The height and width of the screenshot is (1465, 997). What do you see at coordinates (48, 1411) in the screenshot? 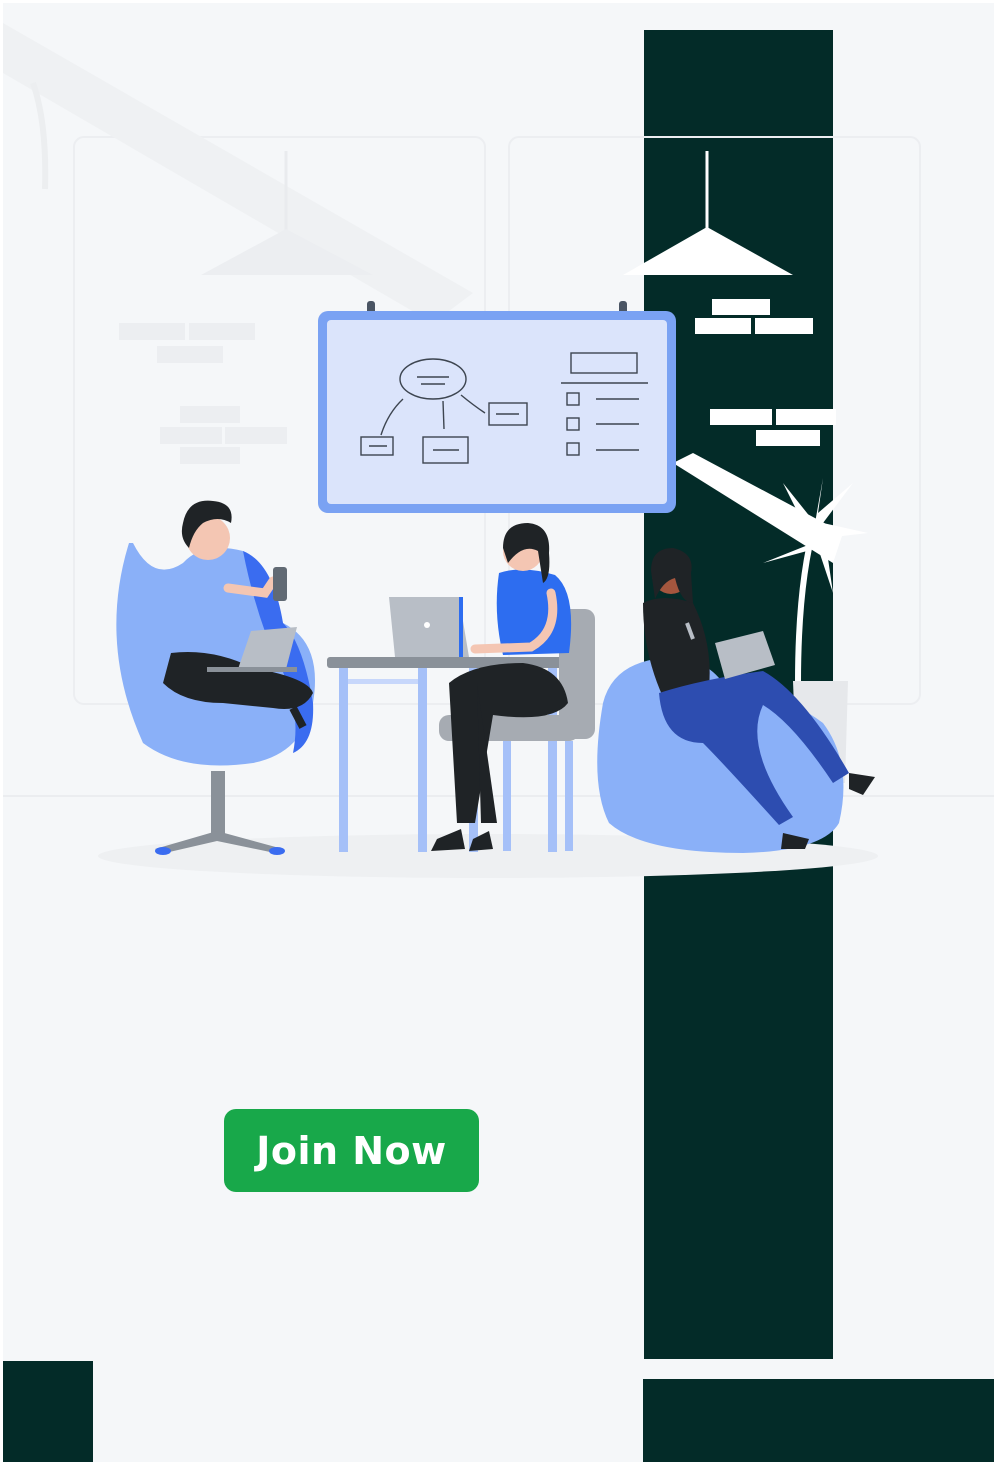
I see `dark-corner-block-left` at bounding box center [48, 1411].